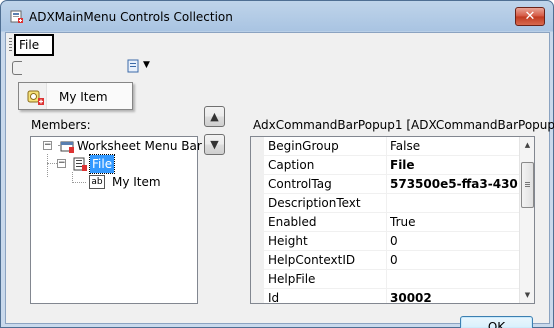  I want to click on add-item-icon, so click(134, 66).